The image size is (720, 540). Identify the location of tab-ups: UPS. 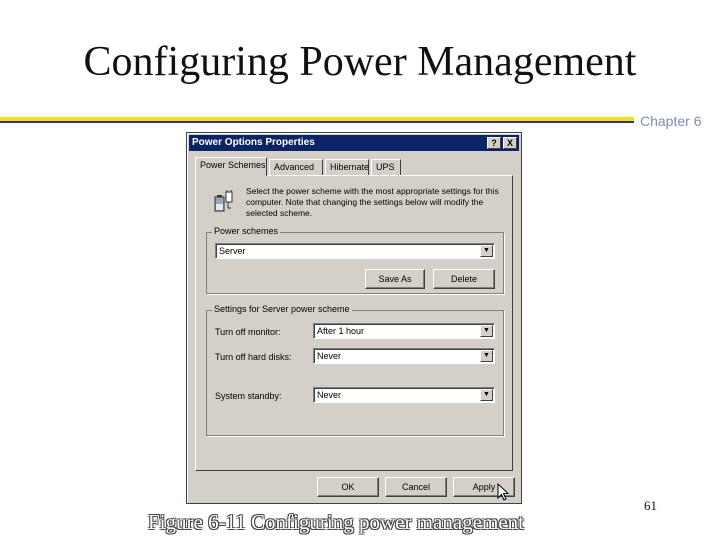
(386, 167).